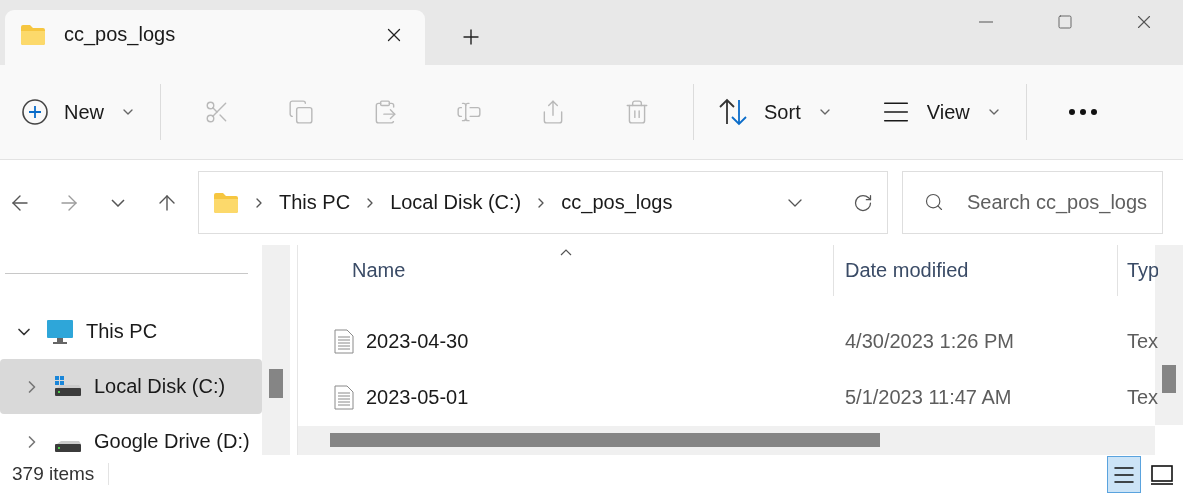 The image size is (1183, 493). I want to click on sort-button: Sort, so click(775, 112).